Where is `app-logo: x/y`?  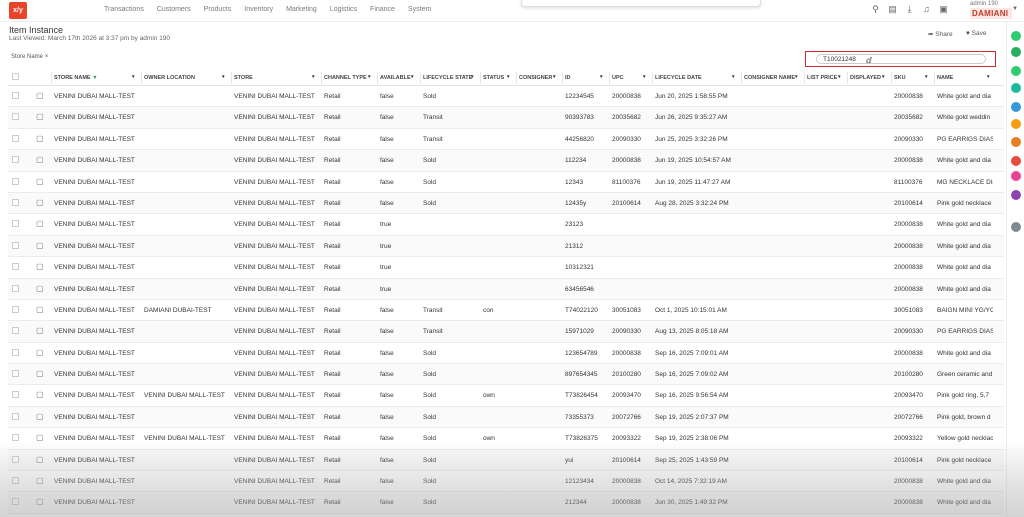 app-logo: x/y is located at coordinates (18, 10).